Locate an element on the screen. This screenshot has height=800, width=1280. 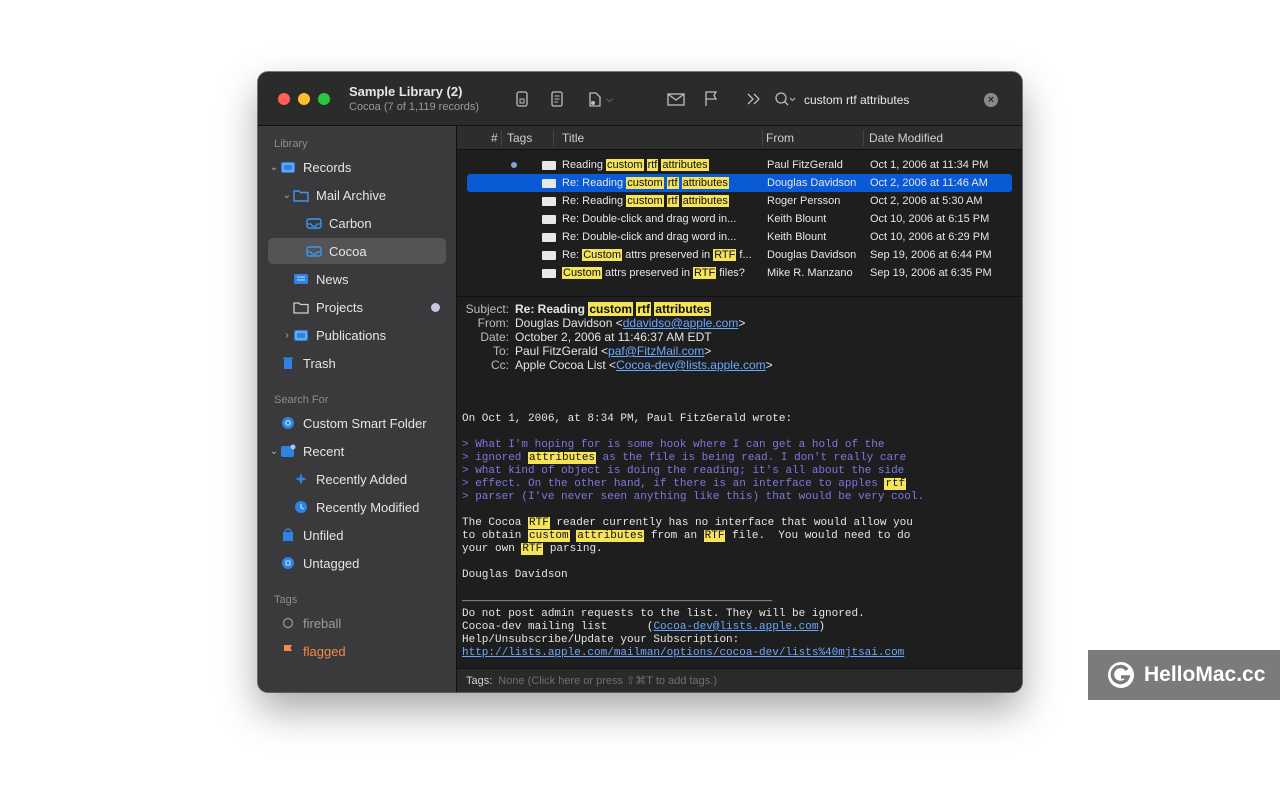
sidebar-item-custom-smart-folder: Custom Smart Folder is located at coordinates (357, 423).